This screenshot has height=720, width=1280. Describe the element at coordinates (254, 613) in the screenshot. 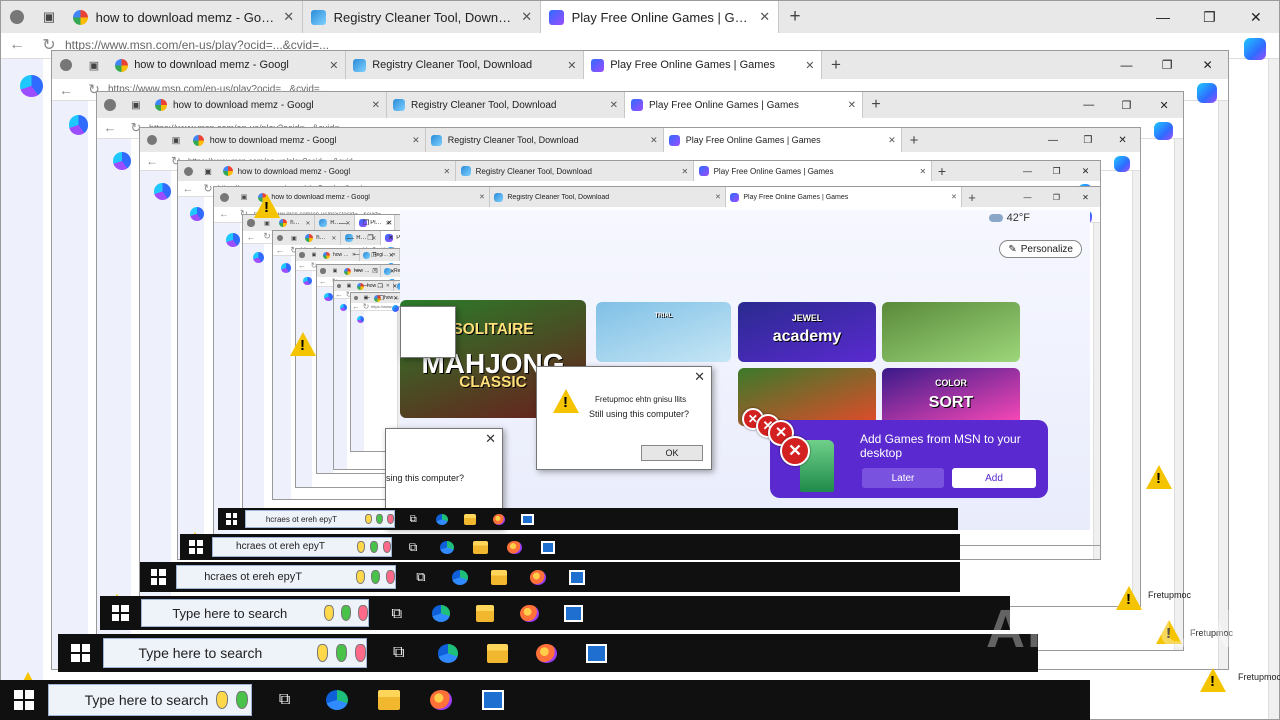

I see `taskbar-search-box: Type here to search` at that location.